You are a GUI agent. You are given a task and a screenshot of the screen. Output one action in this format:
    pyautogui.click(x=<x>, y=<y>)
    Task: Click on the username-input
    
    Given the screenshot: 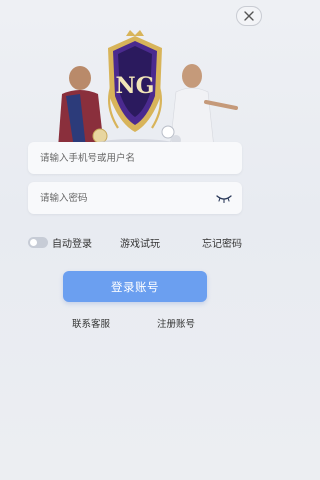 What is the action you would take?
    pyautogui.click(x=135, y=158)
    